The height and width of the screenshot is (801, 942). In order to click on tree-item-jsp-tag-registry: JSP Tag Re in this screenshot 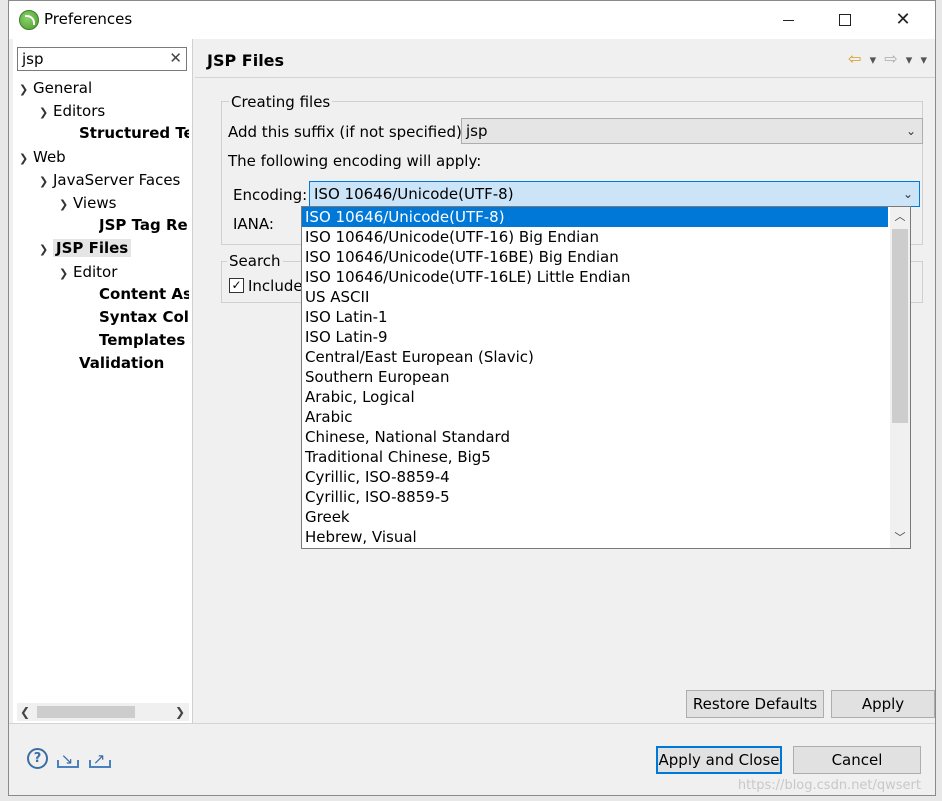, I will do `click(144, 225)`.